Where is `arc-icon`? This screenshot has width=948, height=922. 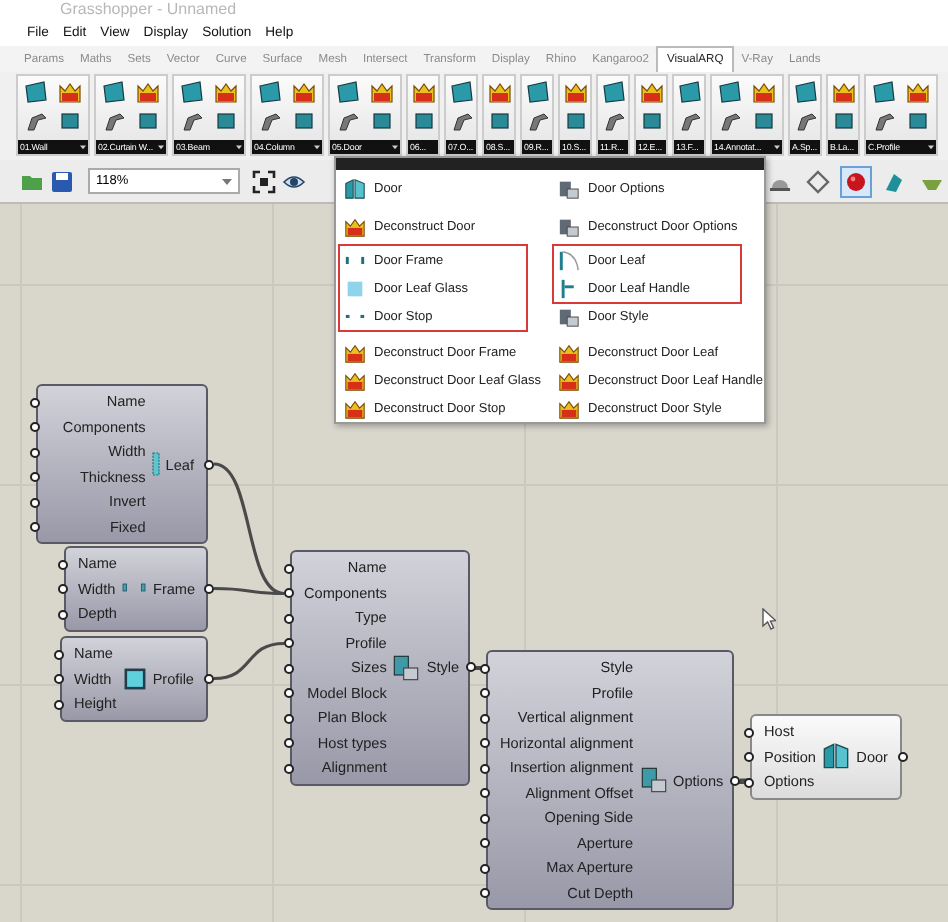 arc-icon is located at coordinates (569, 260).